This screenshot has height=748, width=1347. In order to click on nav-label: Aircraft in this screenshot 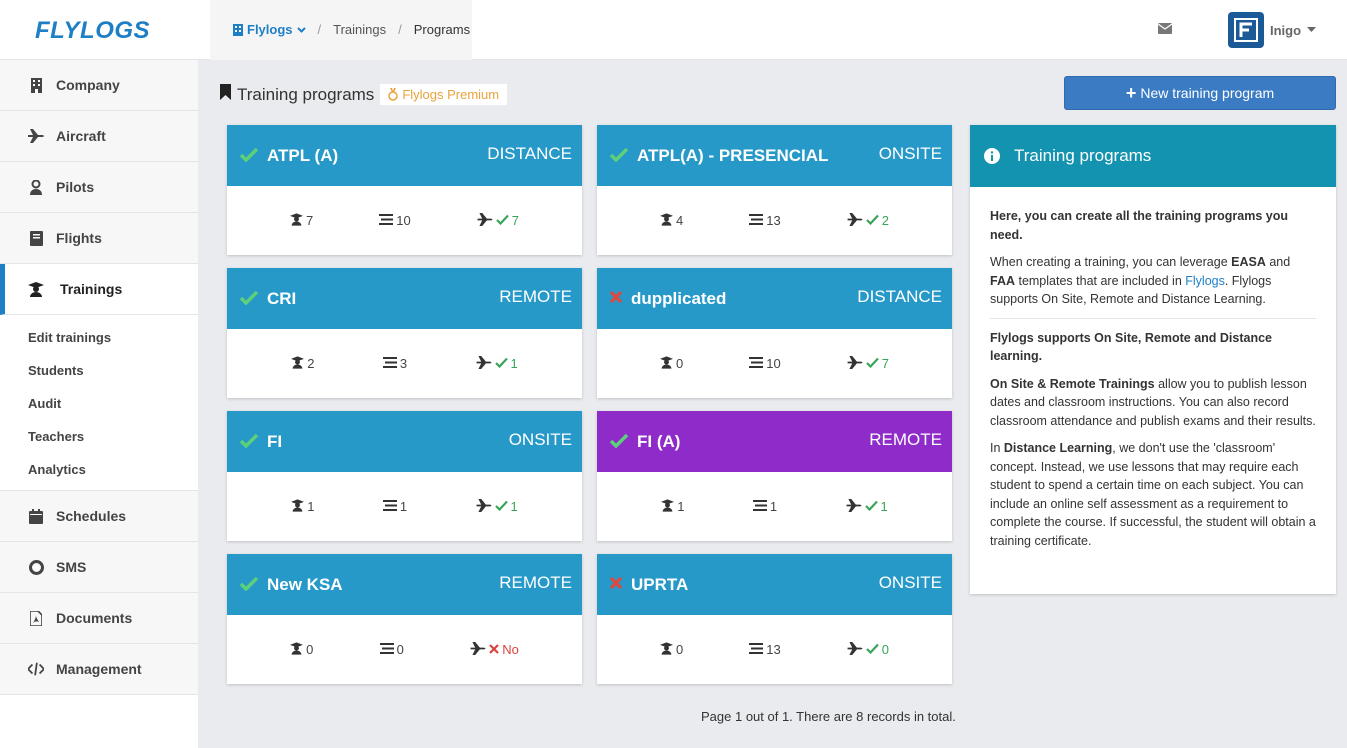, I will do `click(81, 136)`.